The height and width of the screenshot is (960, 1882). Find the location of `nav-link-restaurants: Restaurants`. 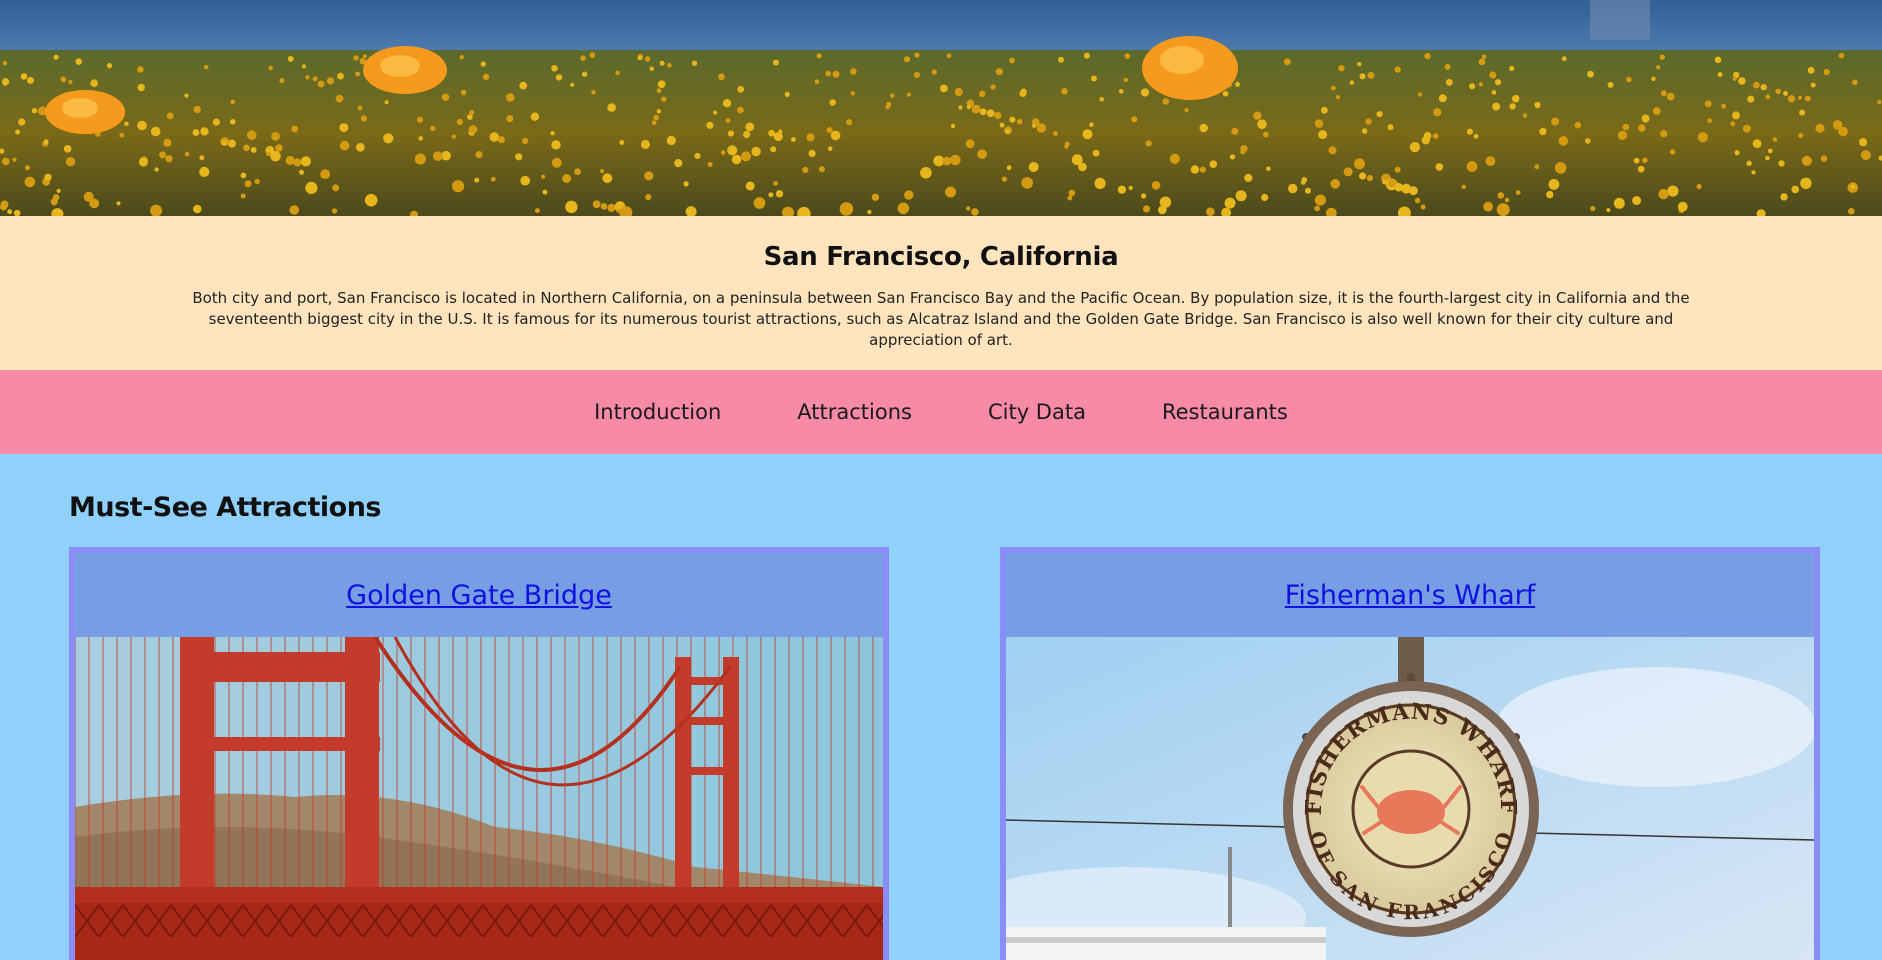

nav-link-restaurants: Restaurants is located at coordinates (1225, 412).